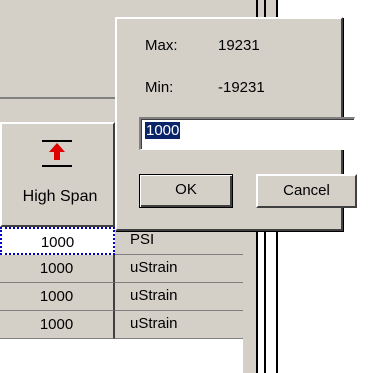 The height and width of the screenshot is (373, 374). I want to click on value-input-text: 1000, so click(163, 130).